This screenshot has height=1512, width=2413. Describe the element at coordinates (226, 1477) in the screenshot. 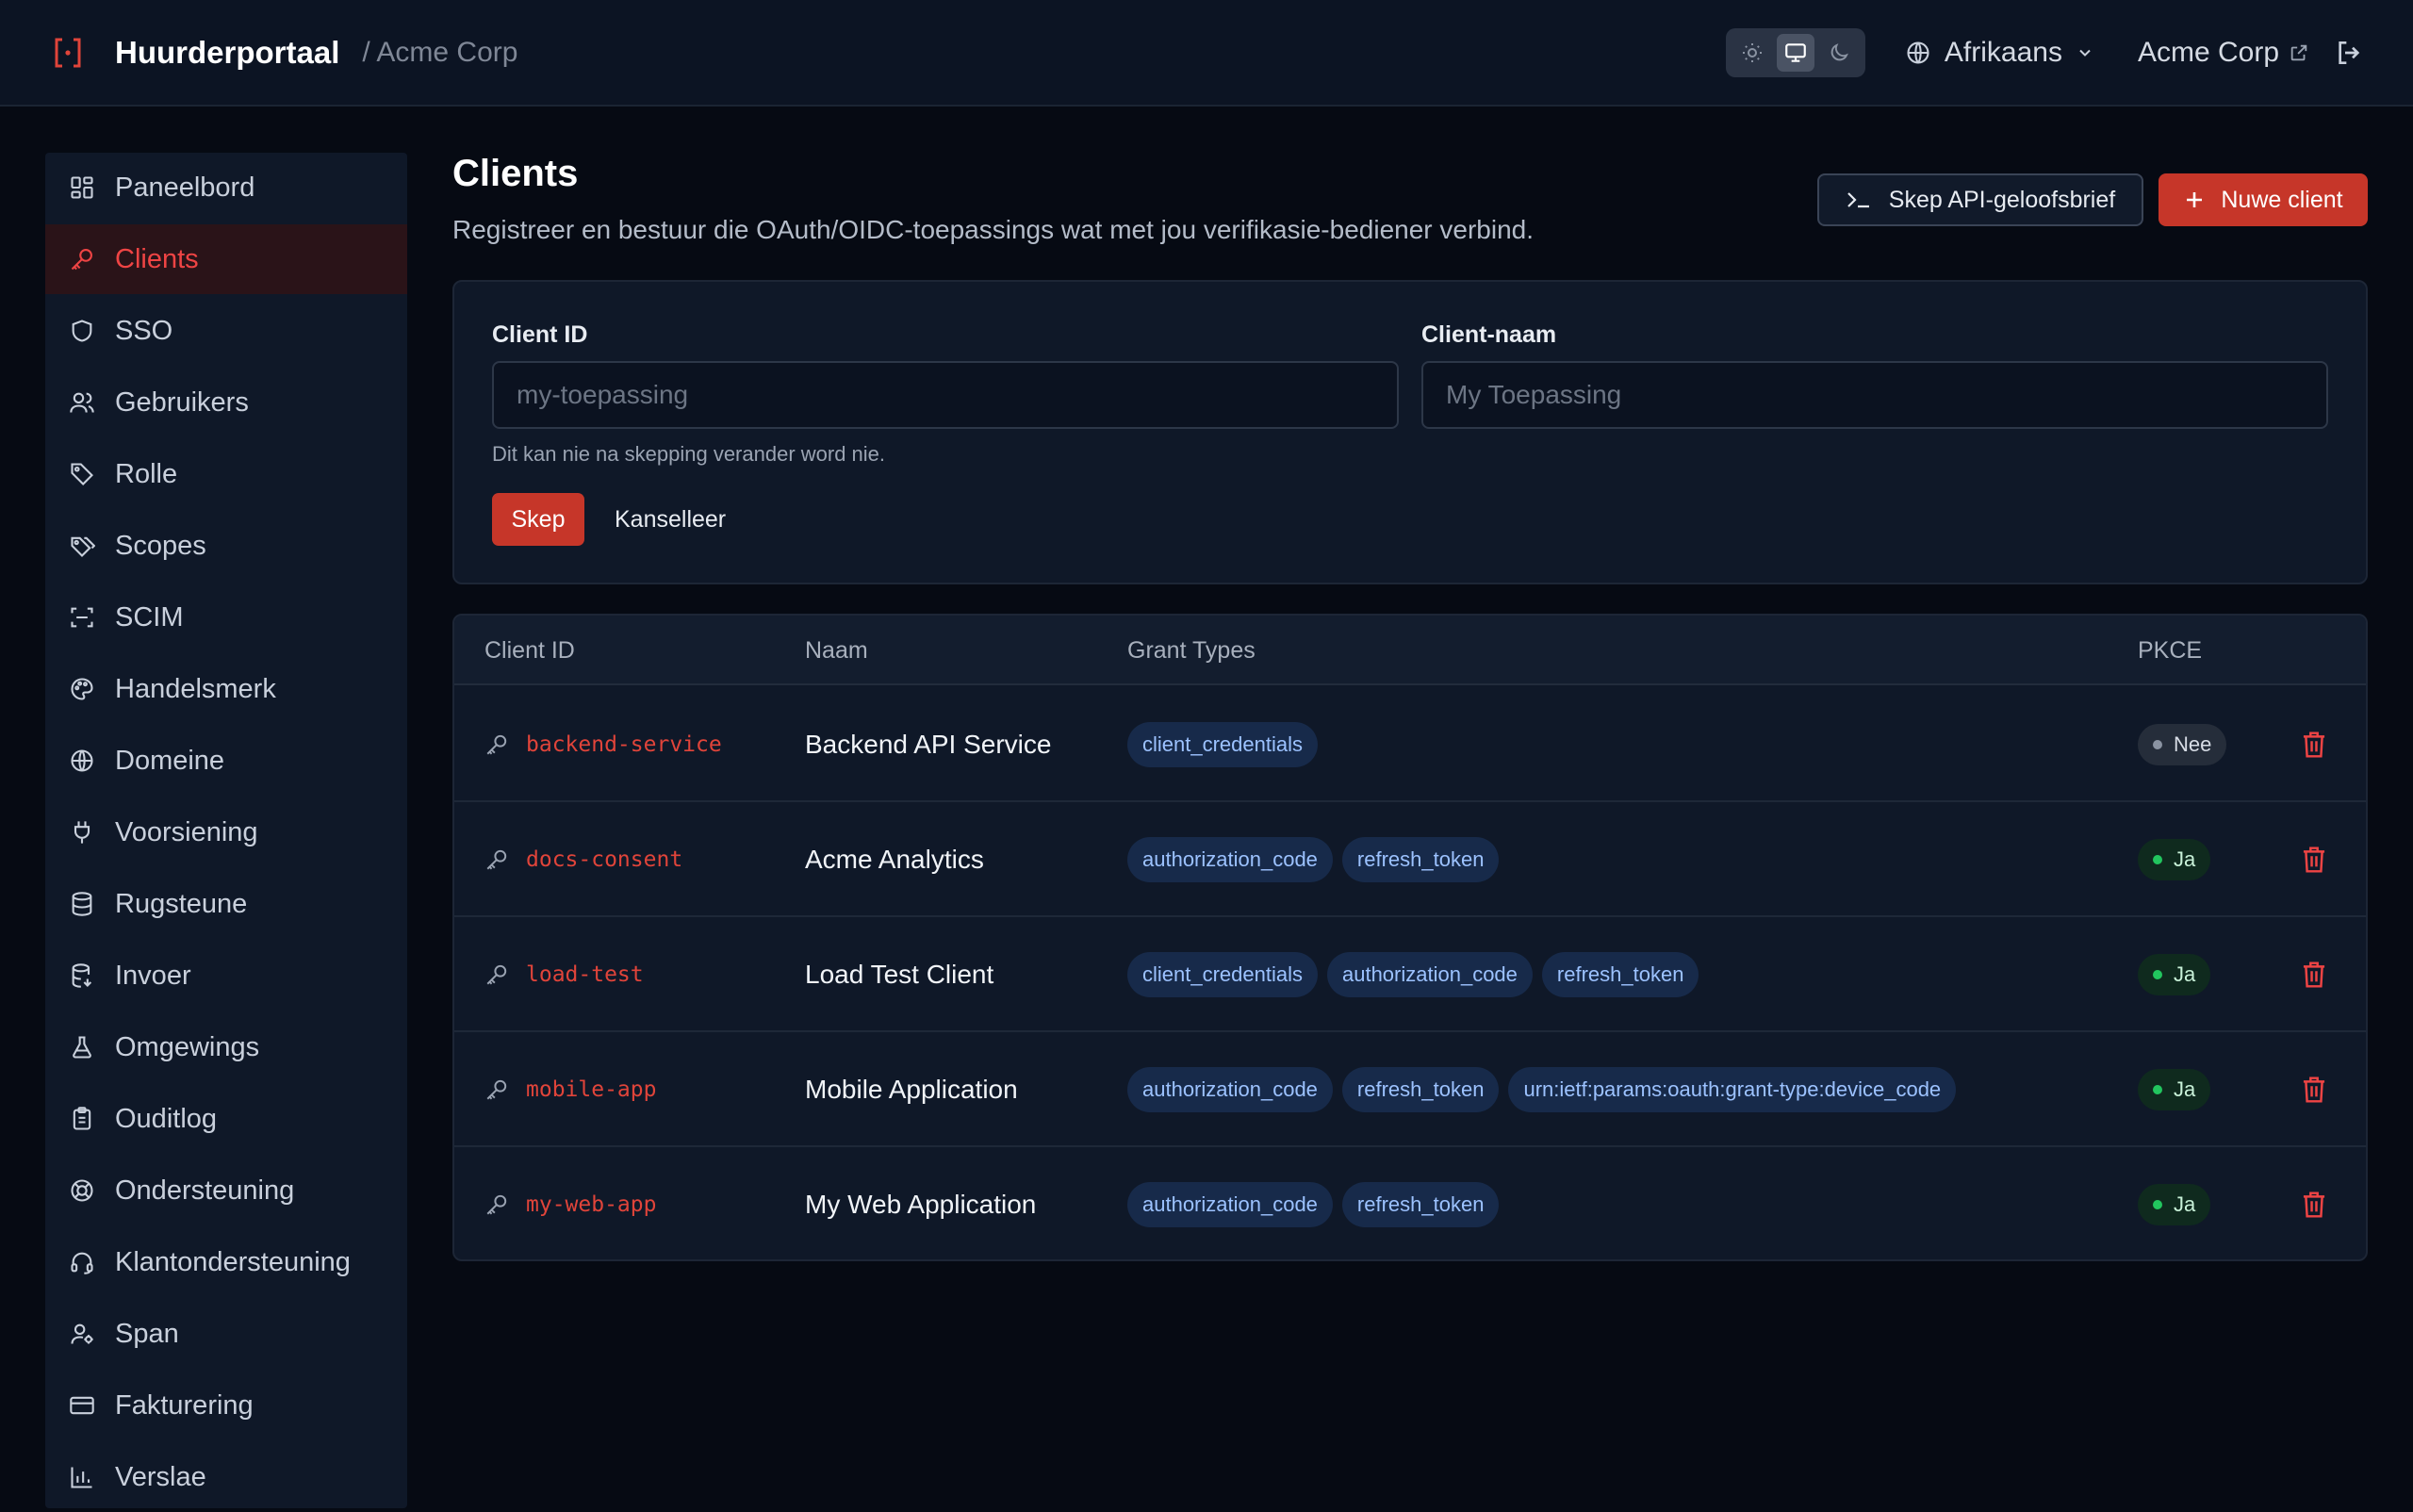

I see `sidebar-item-verslae: Verslae` at that location.